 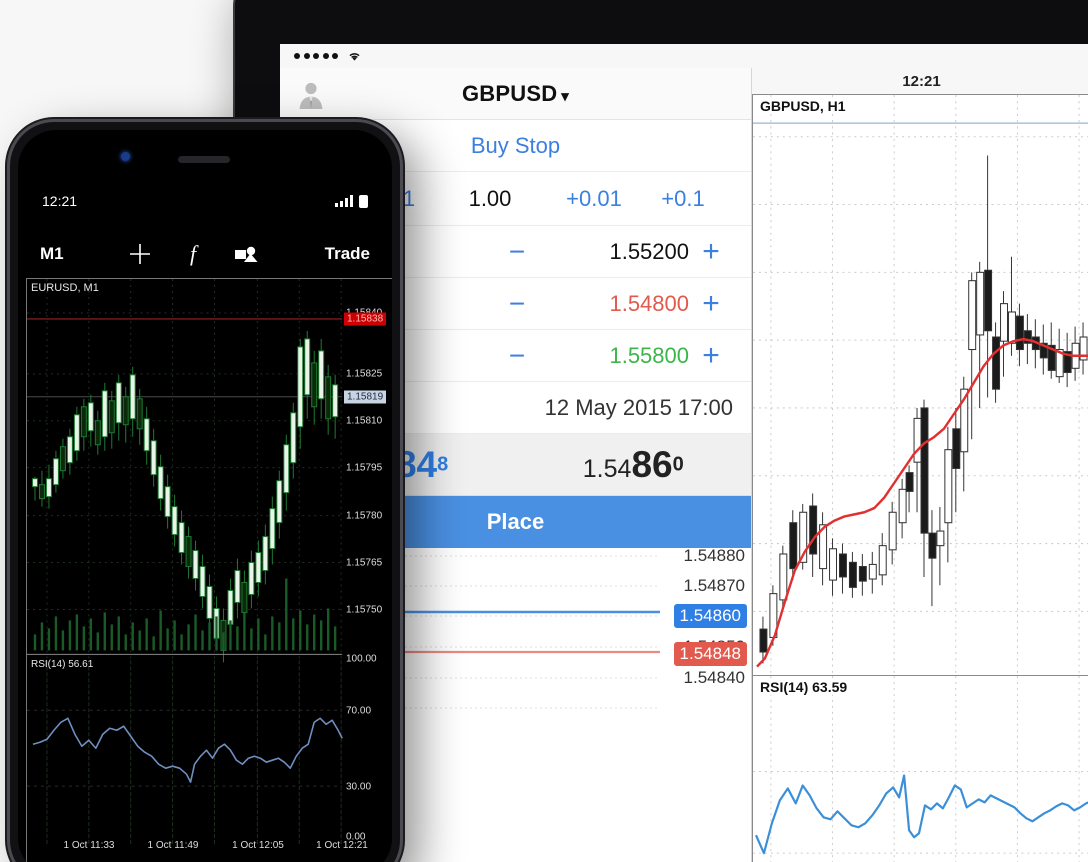 What do you see at coordinates (710, 616) in the screenshot?
I see `axis-badge-ask: 1.54860` at bounding box center [710, 616].